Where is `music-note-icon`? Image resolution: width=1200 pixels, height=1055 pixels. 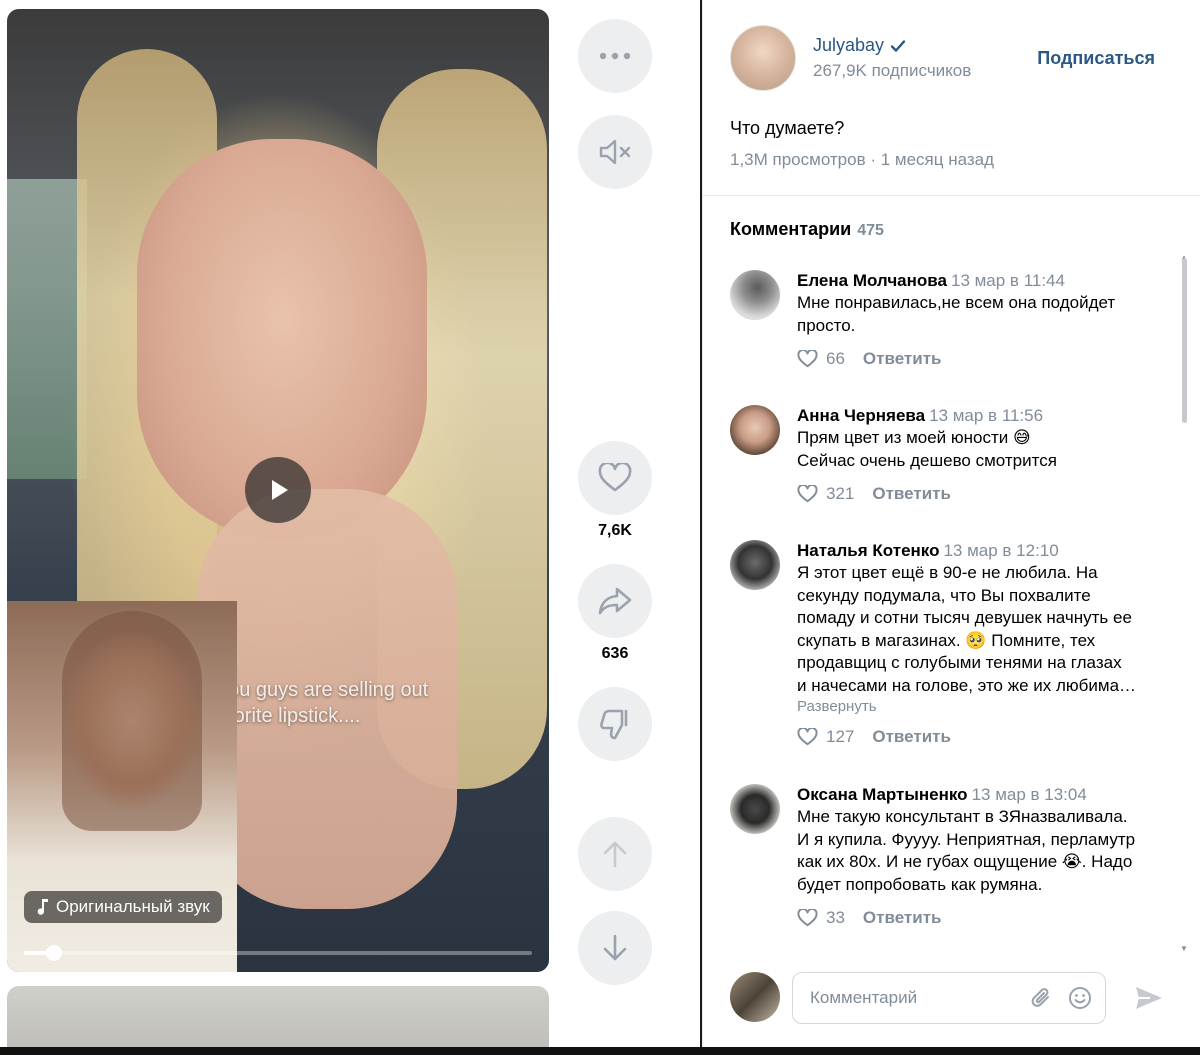 music-note-icon is located at coordinates (42, 907).